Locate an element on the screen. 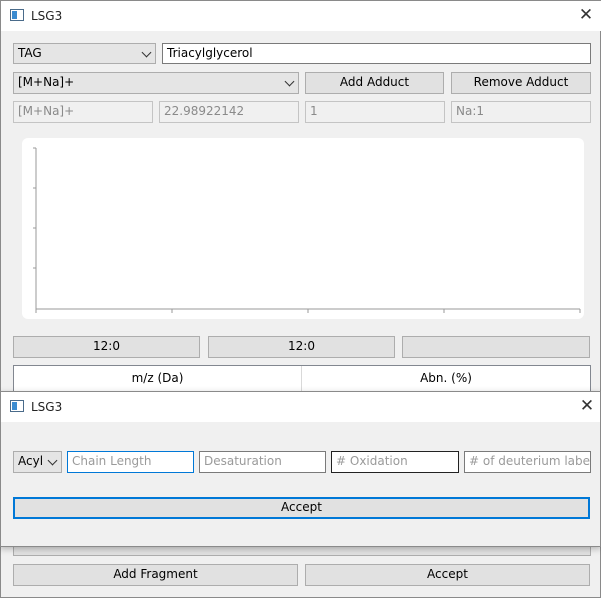  chain-2-button: 12:0 is located at coordinates (301, 347).